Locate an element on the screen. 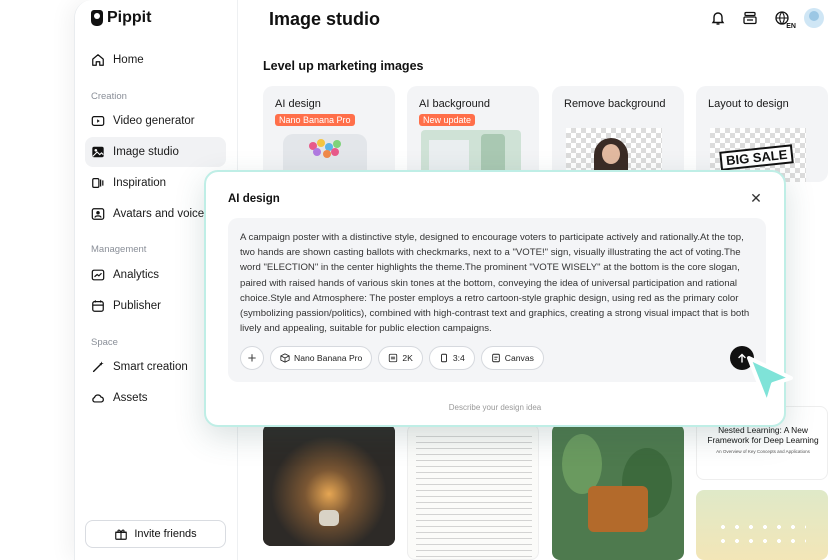 Image resolution: width=840 pixels, height=560 pixels. model-label: Nano Banana Pro is located at coordinates (328, 358).